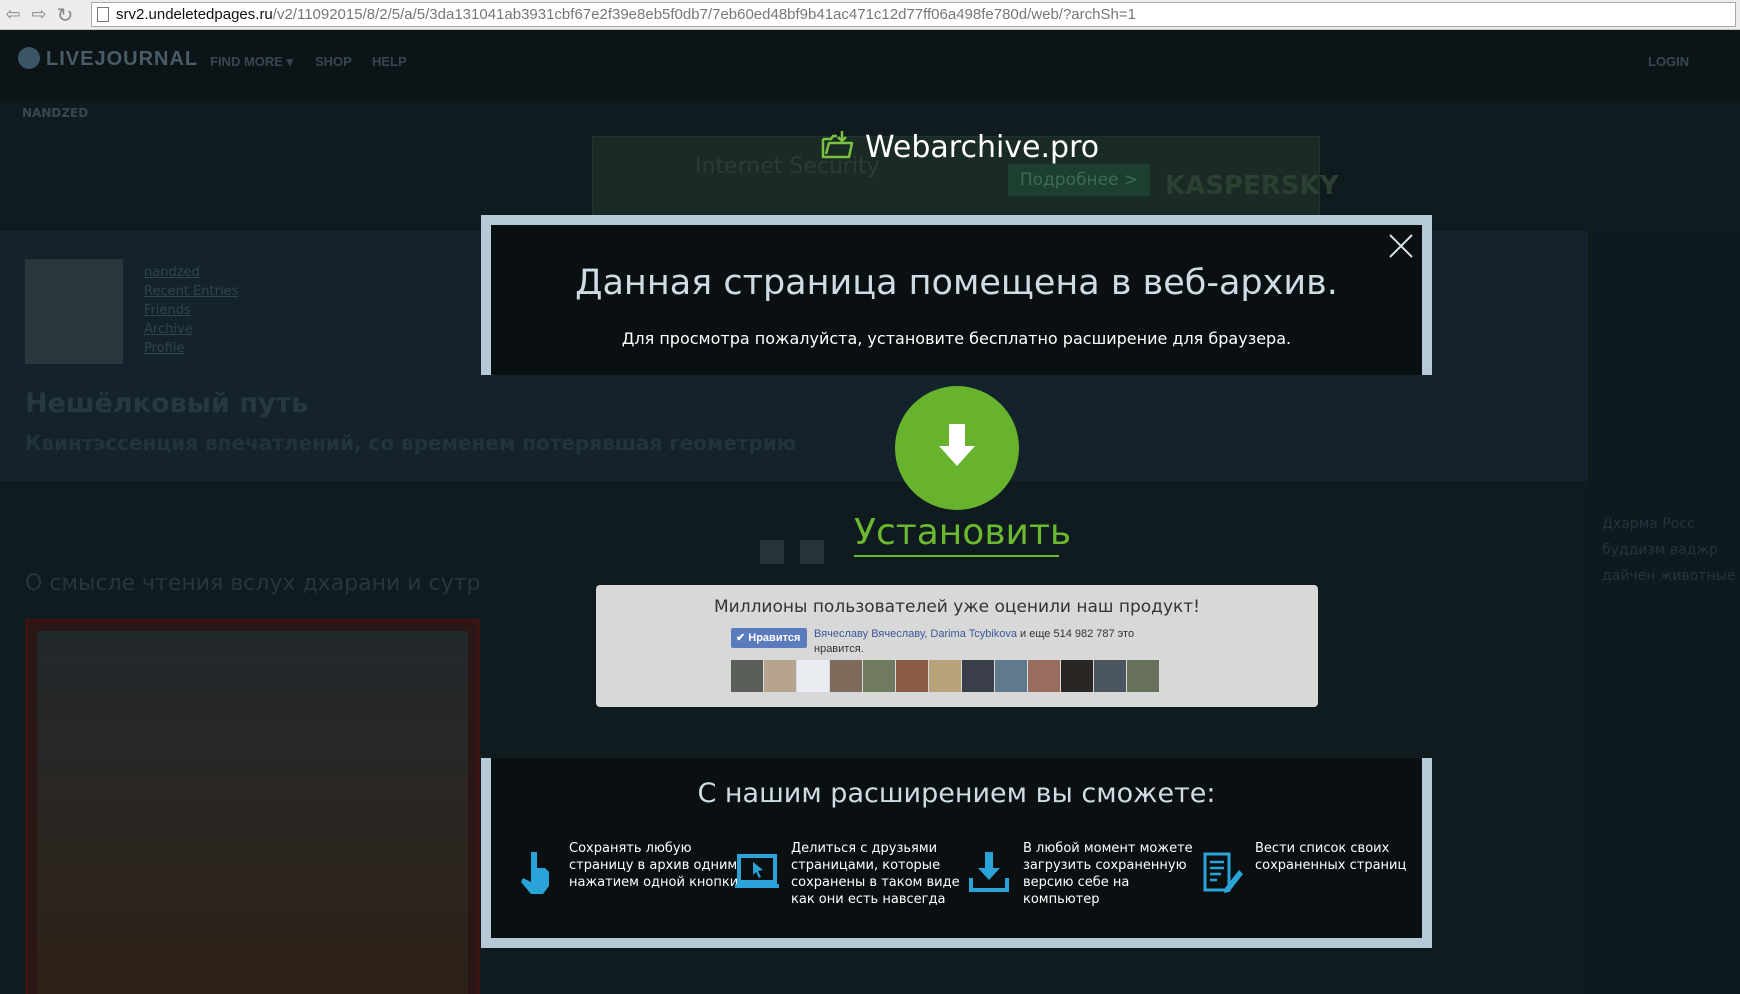 This screenshot has height=994, width=1740. I want to click on nav-find-more: FIND MORE ▾, so click(251, 62).